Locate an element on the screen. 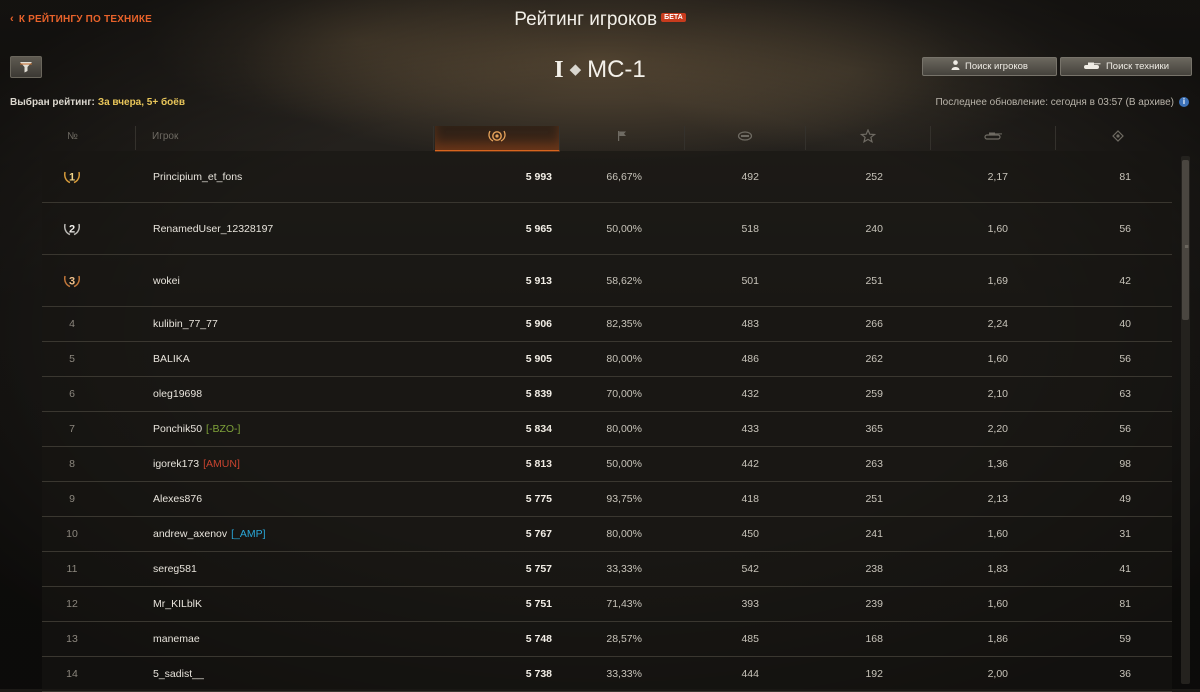 The width and height of the screenshot is (1200, 692). player-name-cell: andrew_axenov [_AMP] is located at coordinates (209, 534).